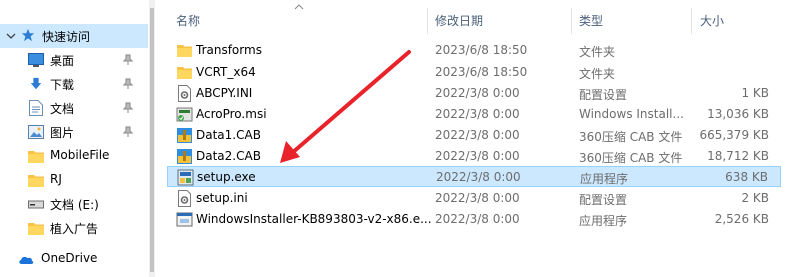 The image size is (786, 277). I want to click on cloud-icon, so click(26, 260).